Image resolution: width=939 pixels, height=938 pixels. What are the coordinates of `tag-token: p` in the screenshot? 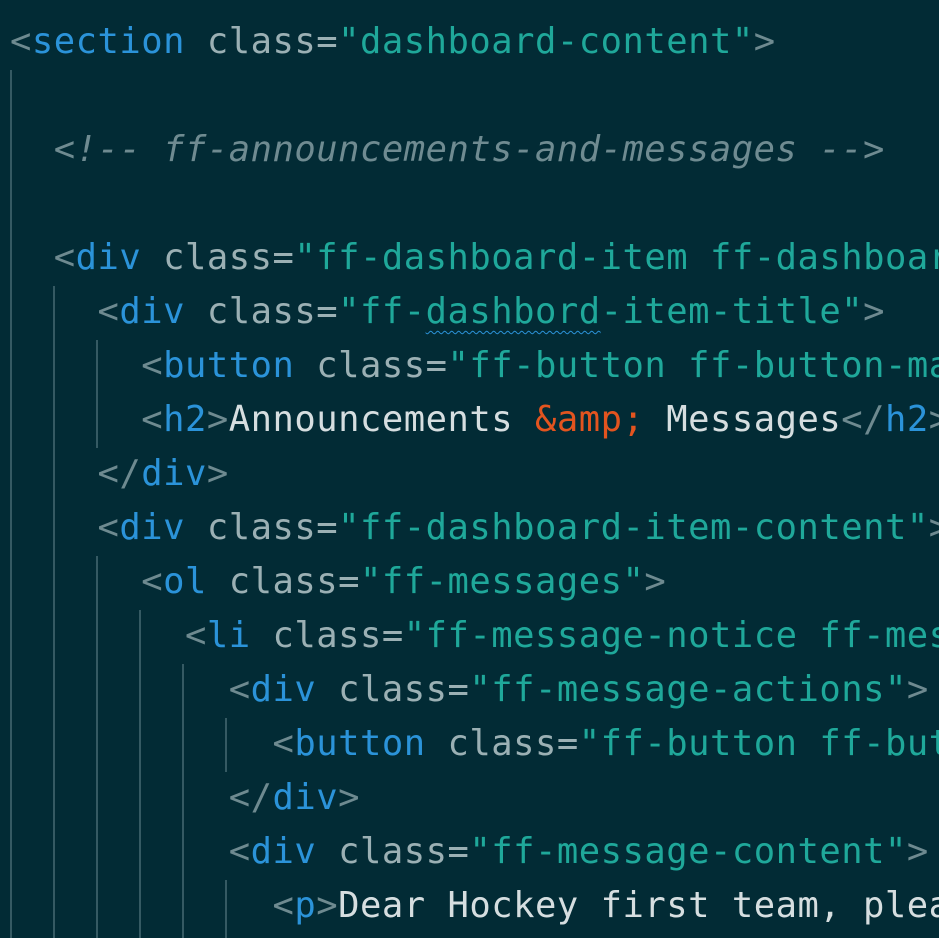 It's located at (305, 905).